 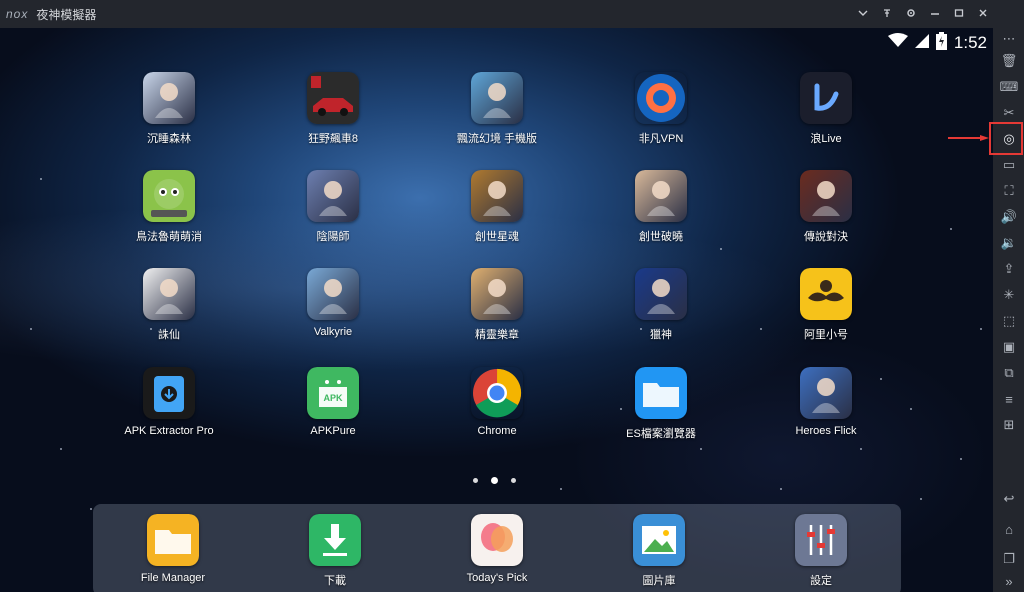 I want to click on app-2: 狂野飆車8, so click(x=333, y=109).